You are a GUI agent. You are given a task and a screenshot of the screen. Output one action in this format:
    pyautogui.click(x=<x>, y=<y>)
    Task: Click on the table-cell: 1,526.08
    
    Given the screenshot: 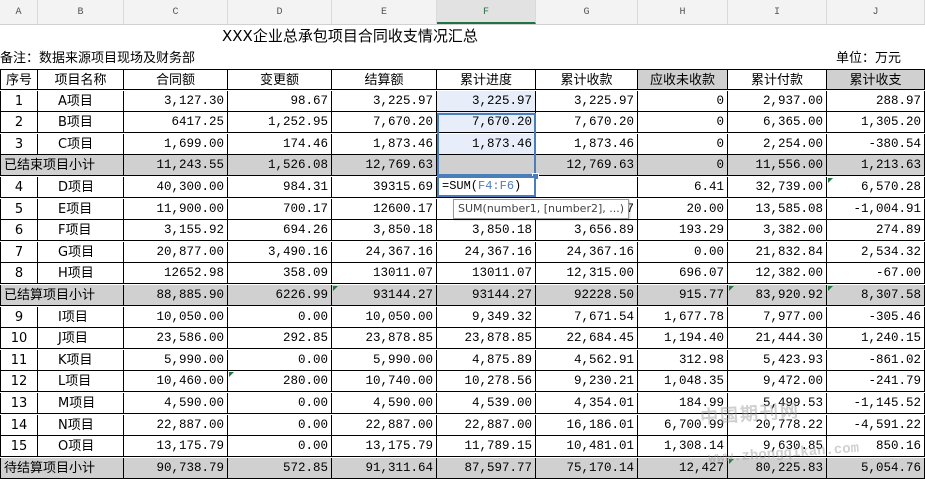 What is the action you would take?
    pyautogui.click(x=280, y=166)
    